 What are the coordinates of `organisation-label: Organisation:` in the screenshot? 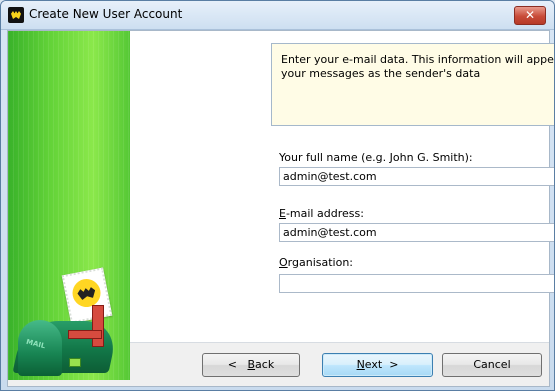 It's located at (316, 262).